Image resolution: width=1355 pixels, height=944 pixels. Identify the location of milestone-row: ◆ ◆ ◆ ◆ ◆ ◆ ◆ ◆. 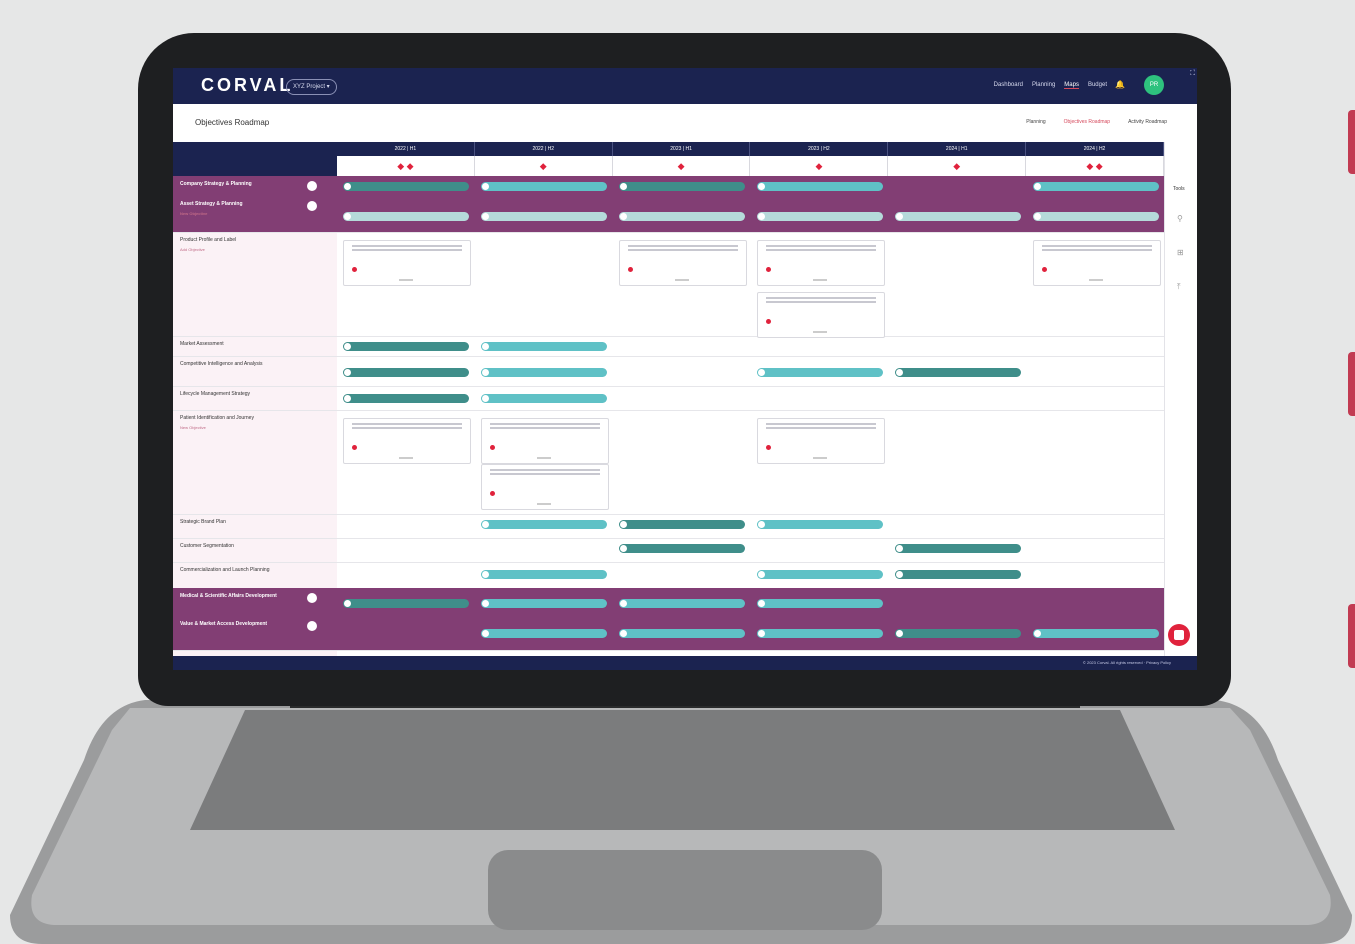
(750, 166).